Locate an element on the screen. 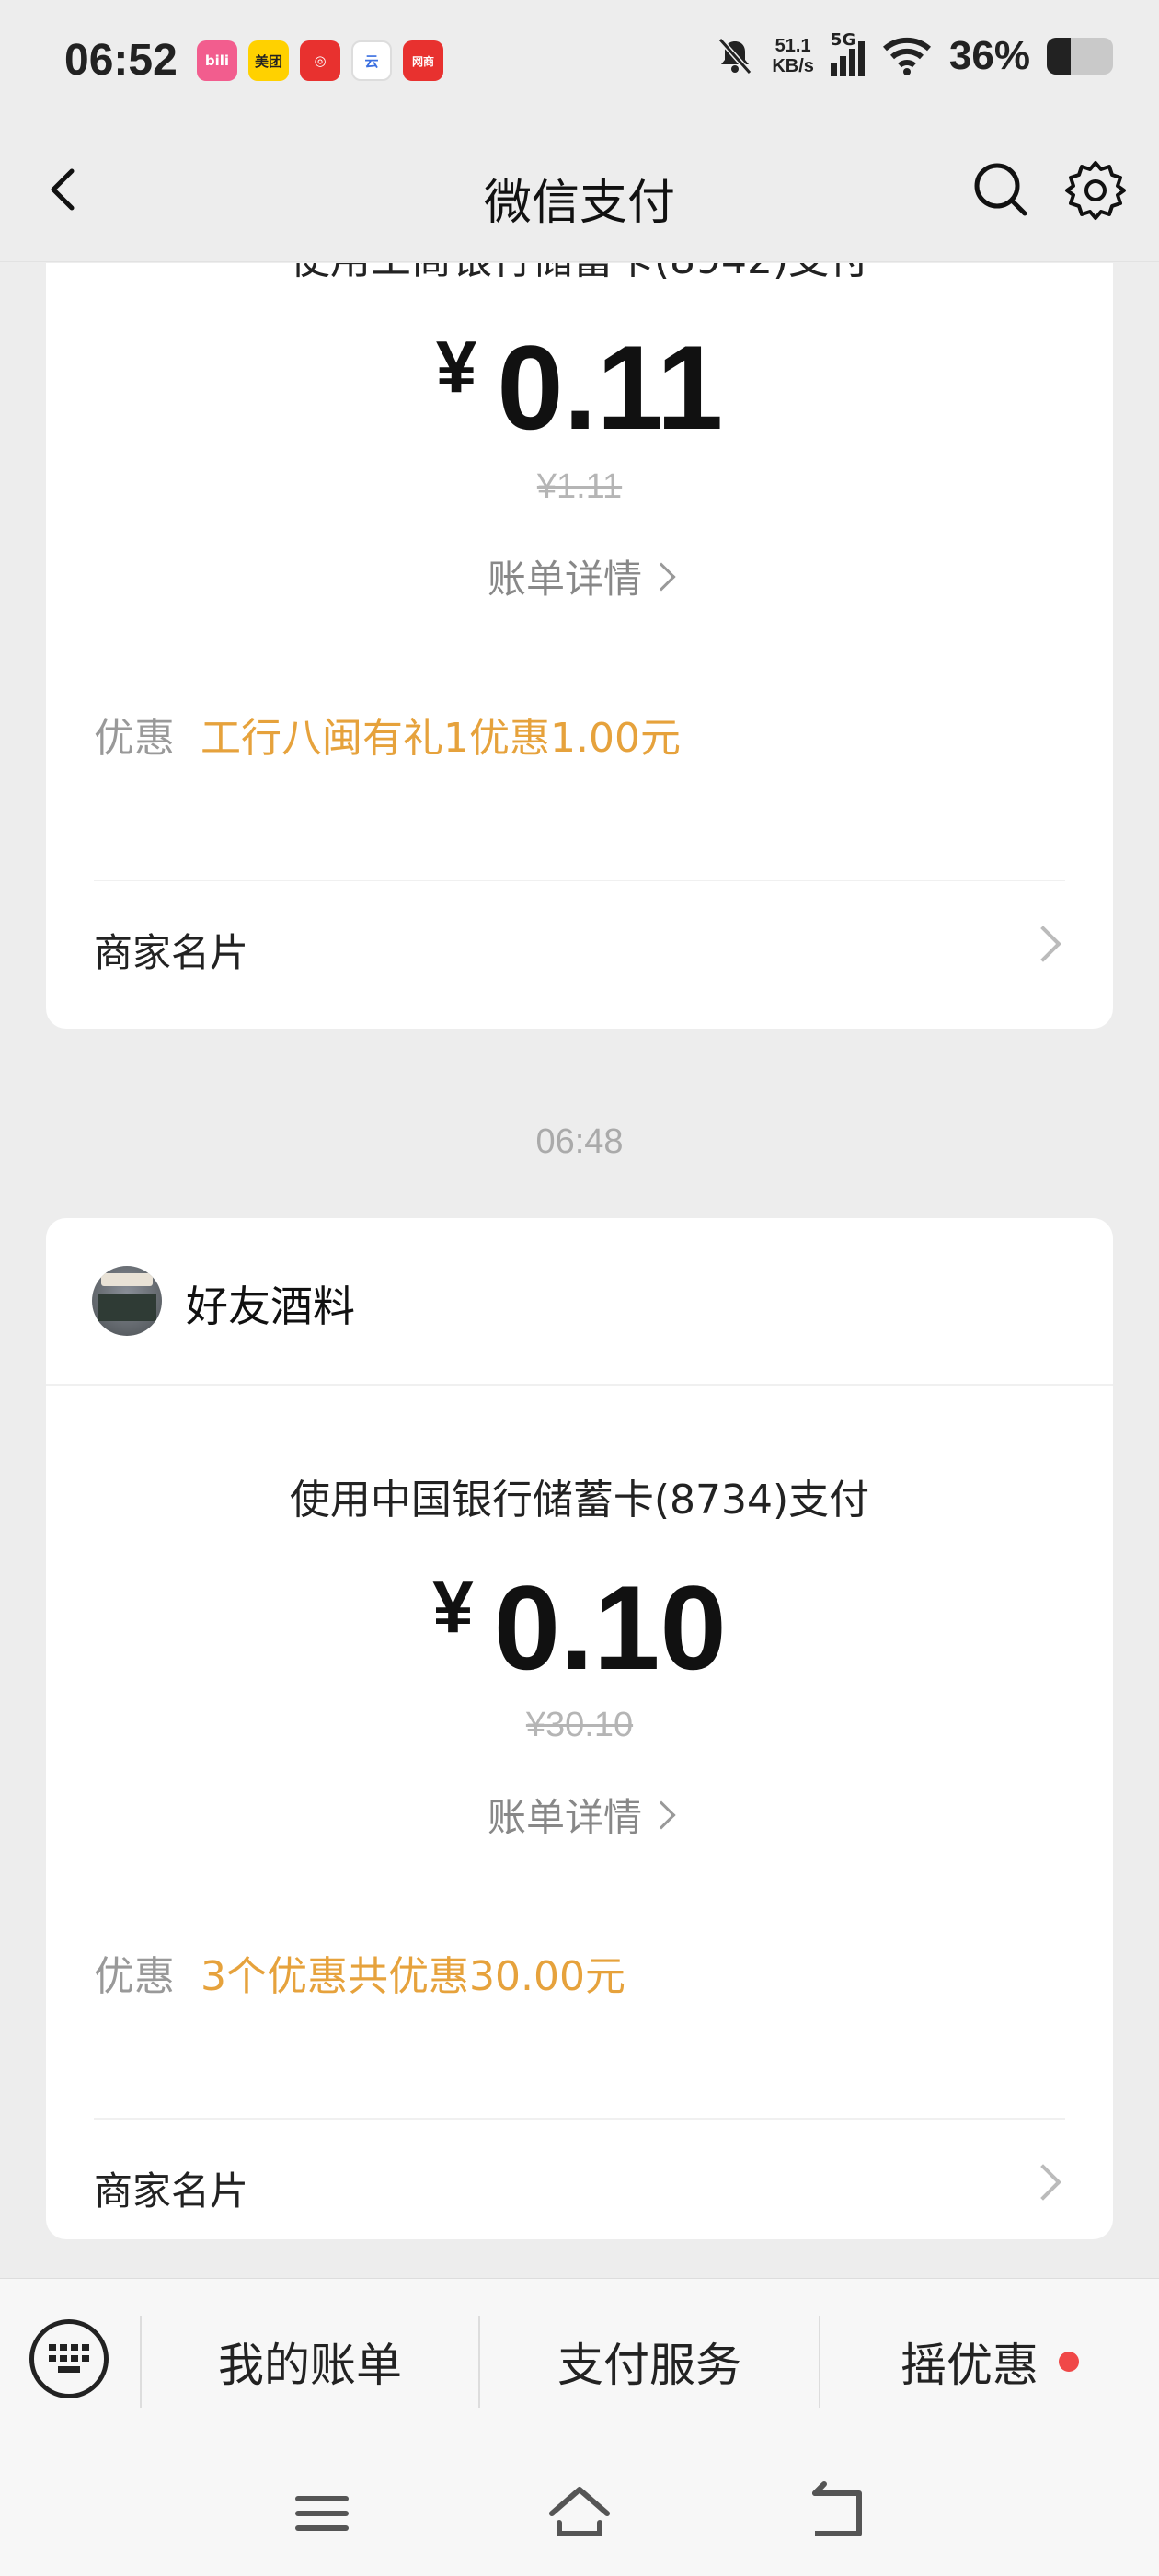 This screenshot has width=1159, height=2576. paid-amount: ¥0.10 is located at coordinates (579, 1627).